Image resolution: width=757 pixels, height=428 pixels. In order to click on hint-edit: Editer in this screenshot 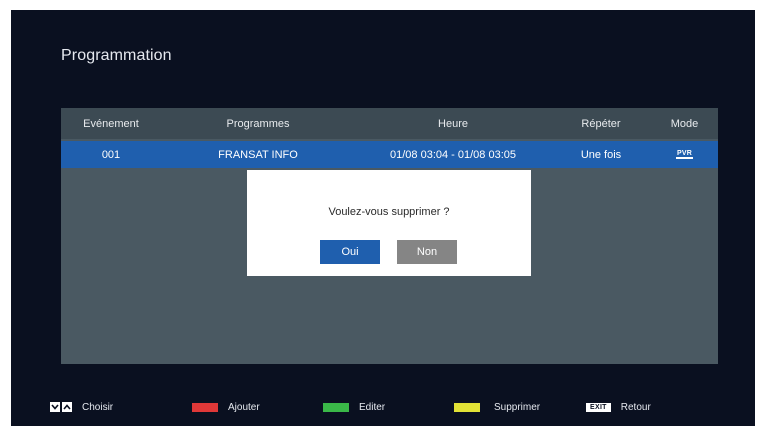, I will do `click(354, 407)`.